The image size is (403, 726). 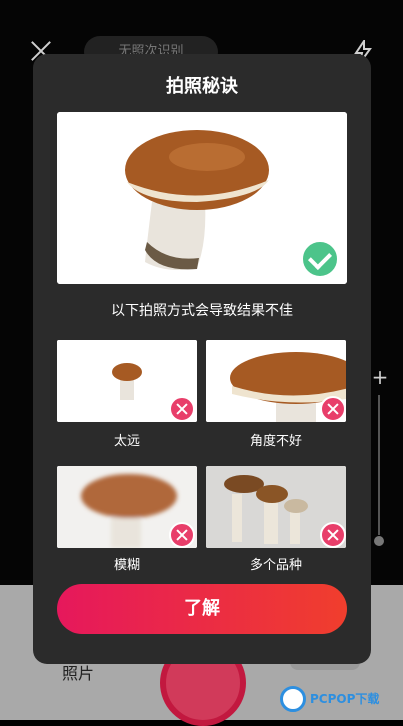 I want to click on check-icon, so click(x=320, y=259).